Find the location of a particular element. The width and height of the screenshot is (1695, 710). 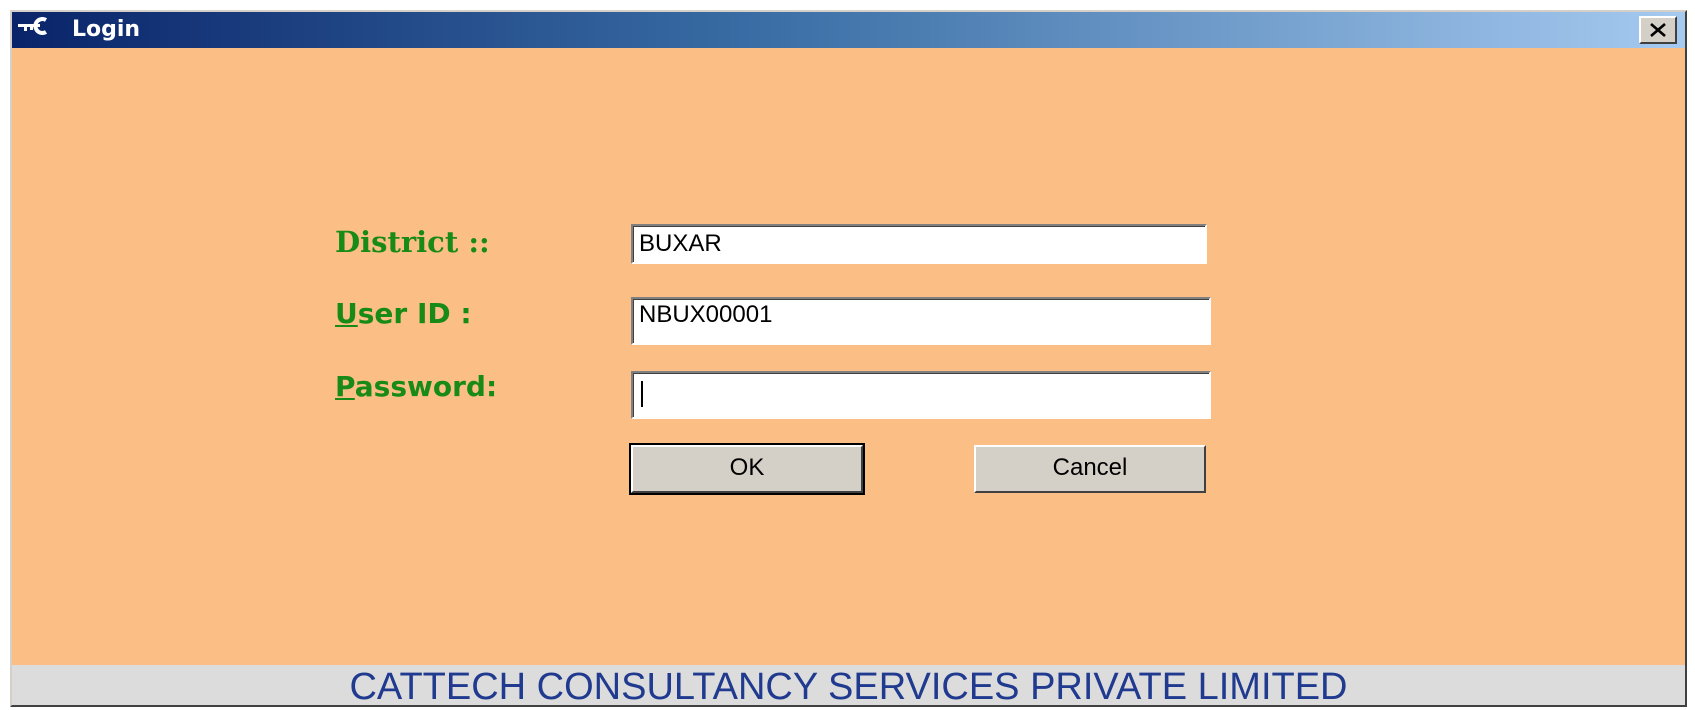

district-label: District :: is located at coordinates (412, 242).